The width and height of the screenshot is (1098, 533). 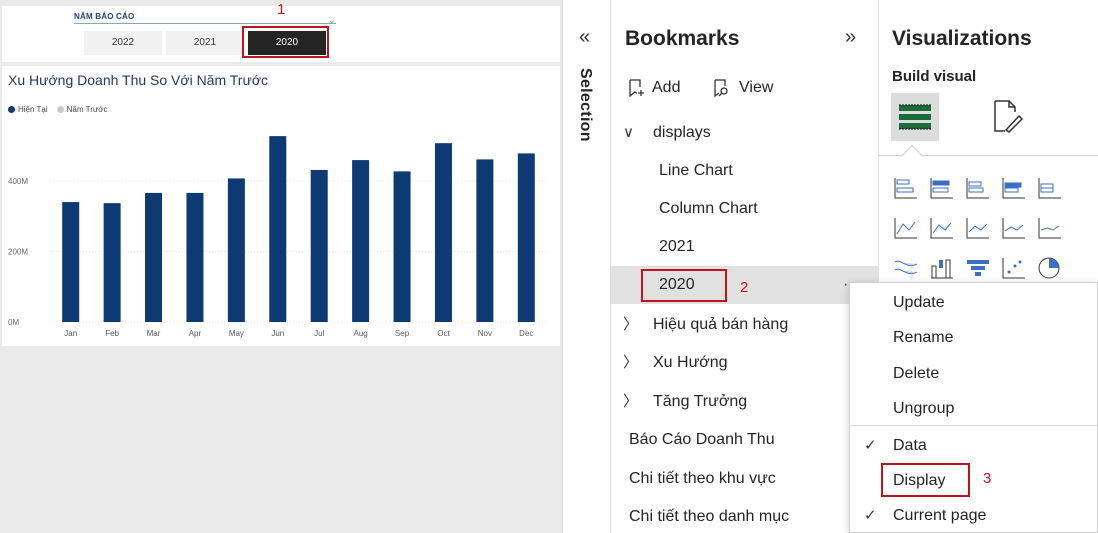 What do you see at coordinates (1049, 188) in the screenshot?
I see `100-bar-icon` at bounding box center [1049, 188].